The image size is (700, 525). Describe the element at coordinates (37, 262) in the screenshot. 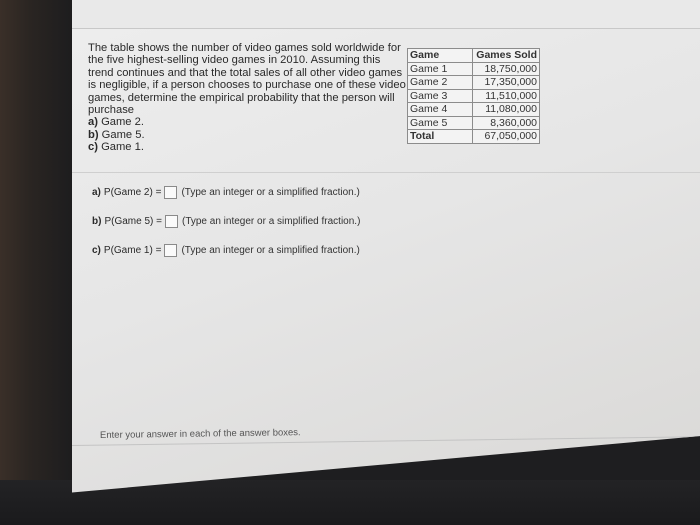

I see `monitor-bezel-left` at that location.